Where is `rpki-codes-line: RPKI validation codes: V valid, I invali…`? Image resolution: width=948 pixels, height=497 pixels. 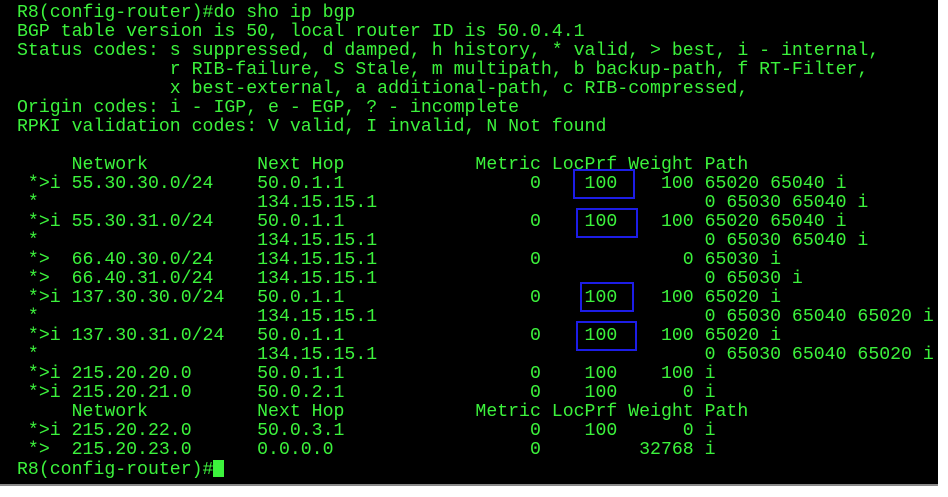 rpki-codes-line: RPKI validation codes: V valid, I invali… is located at coordinates (312, 127).